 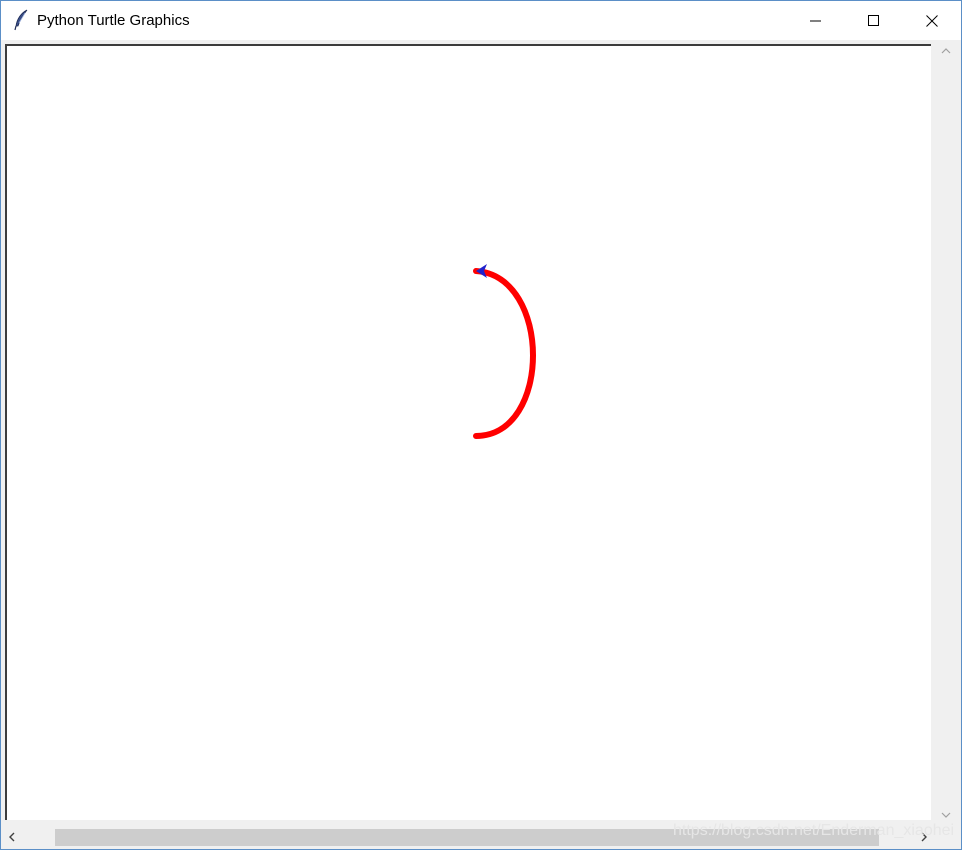 I want to click on maximize-icon, so click(x=874, y=20).